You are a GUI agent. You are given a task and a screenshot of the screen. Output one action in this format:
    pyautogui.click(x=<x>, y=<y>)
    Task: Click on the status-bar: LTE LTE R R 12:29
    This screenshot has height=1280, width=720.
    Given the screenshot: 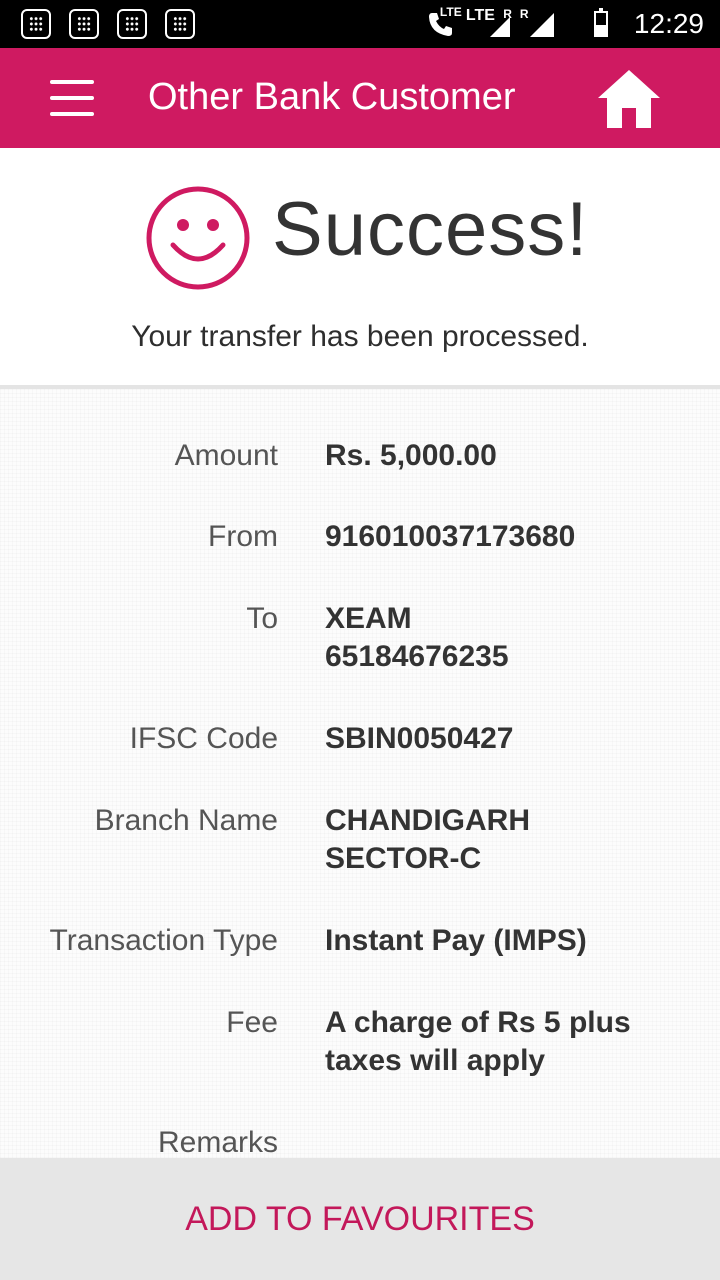 What is the action you would take?
    pyautogui.click(x=360, y=24)
    